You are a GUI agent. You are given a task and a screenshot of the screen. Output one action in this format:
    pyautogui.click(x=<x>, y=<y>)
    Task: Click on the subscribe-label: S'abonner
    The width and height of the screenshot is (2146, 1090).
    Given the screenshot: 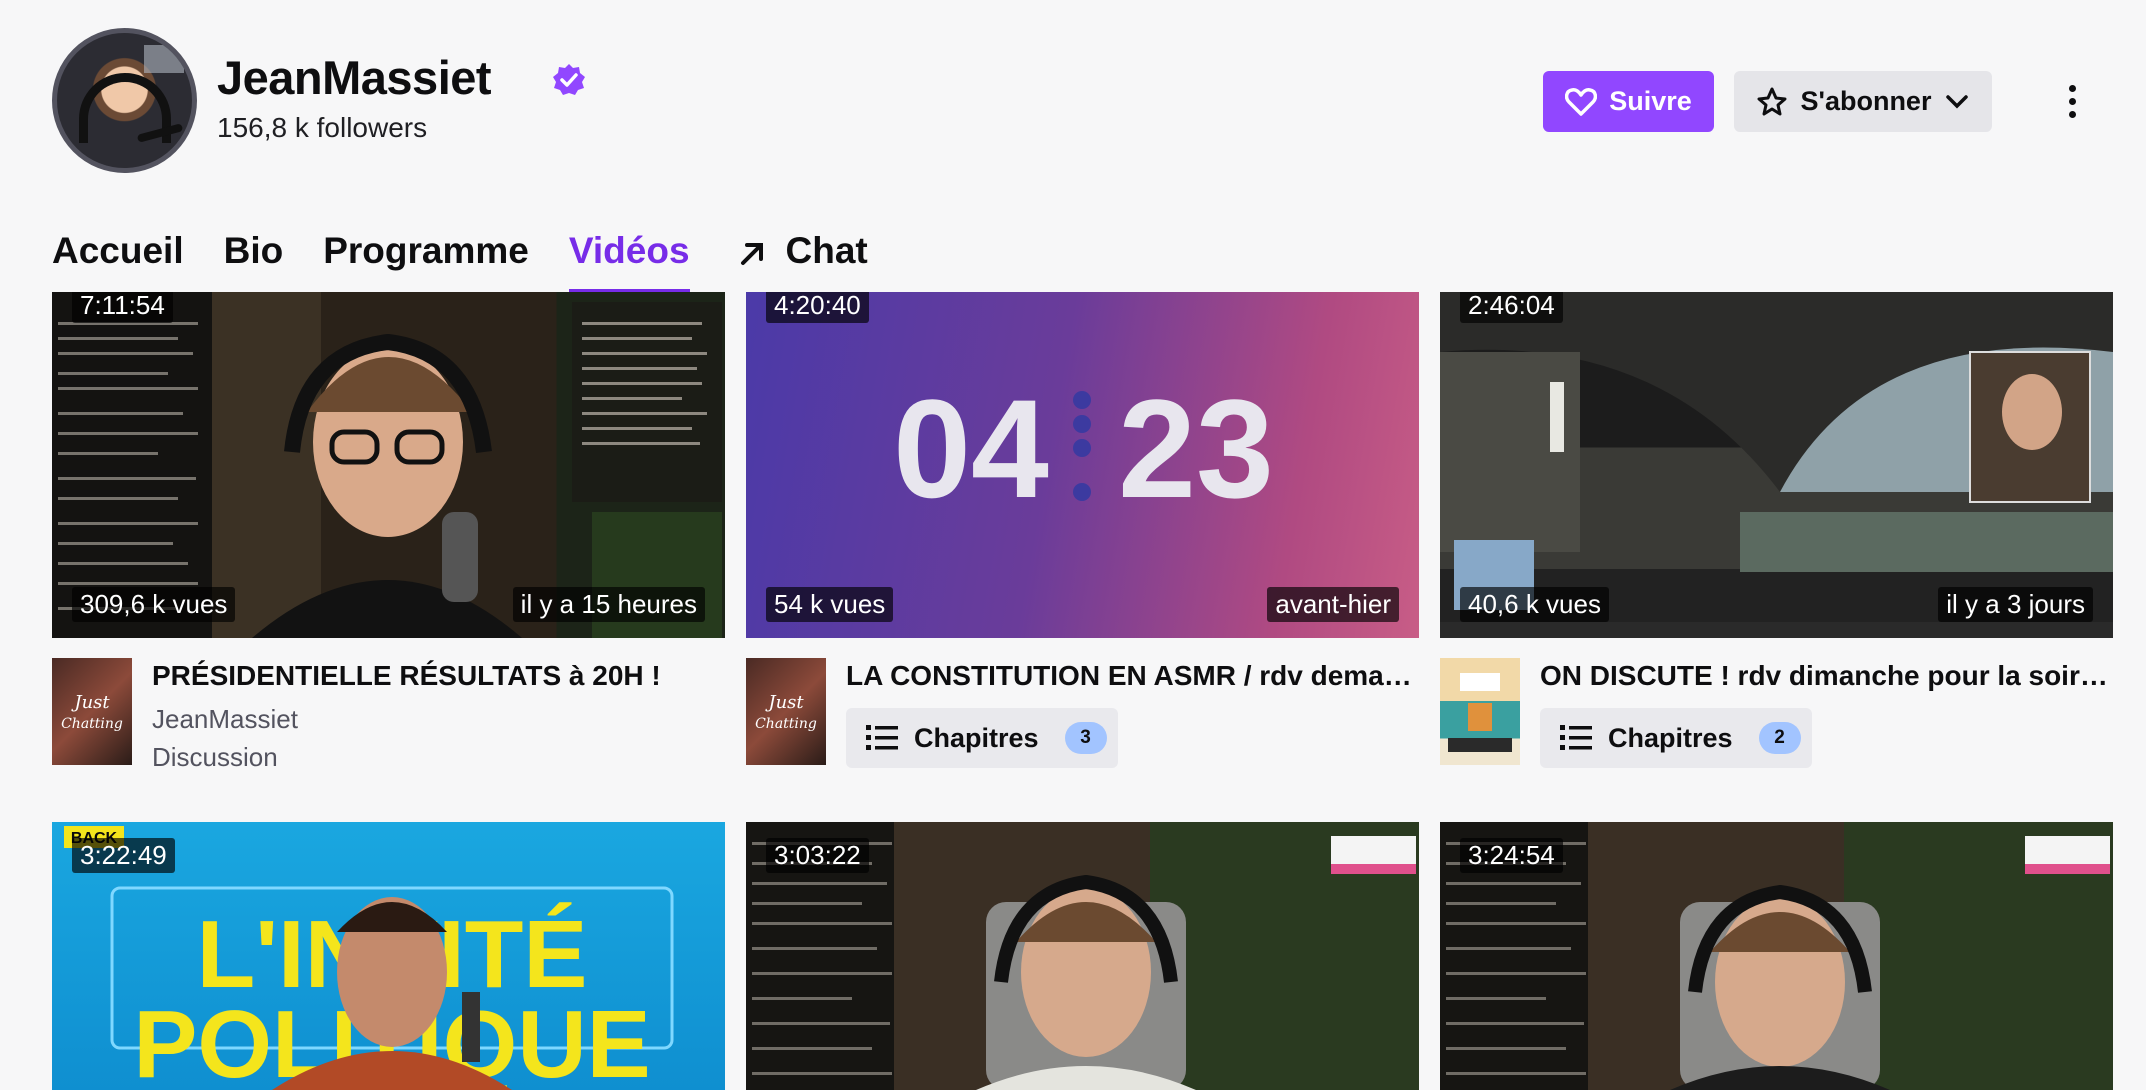 What is the action you would take?
    pyautogui.click(x=1866, y=101)
    